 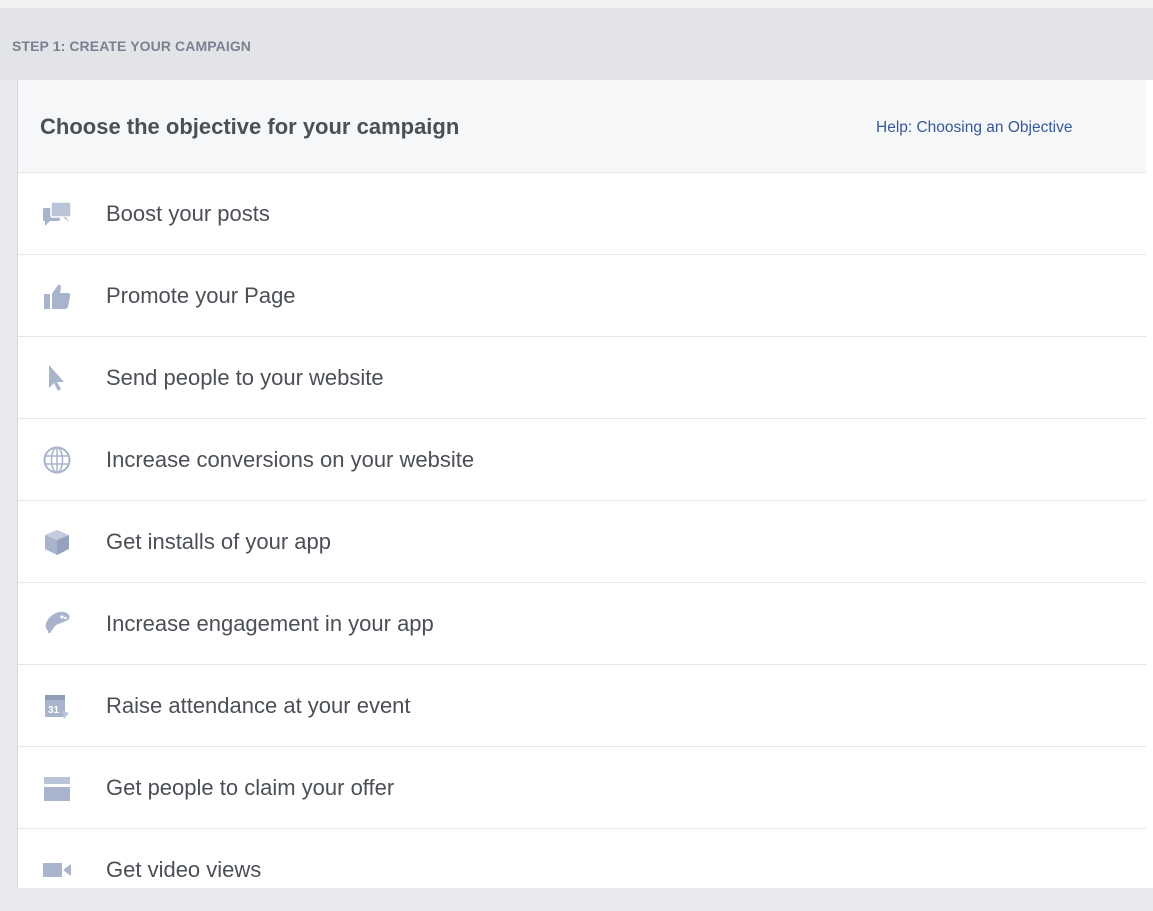 What do you see at coordinates (57, 378) in the screenshot?
I see `cursor-icon` at bounding box center [57, 378].